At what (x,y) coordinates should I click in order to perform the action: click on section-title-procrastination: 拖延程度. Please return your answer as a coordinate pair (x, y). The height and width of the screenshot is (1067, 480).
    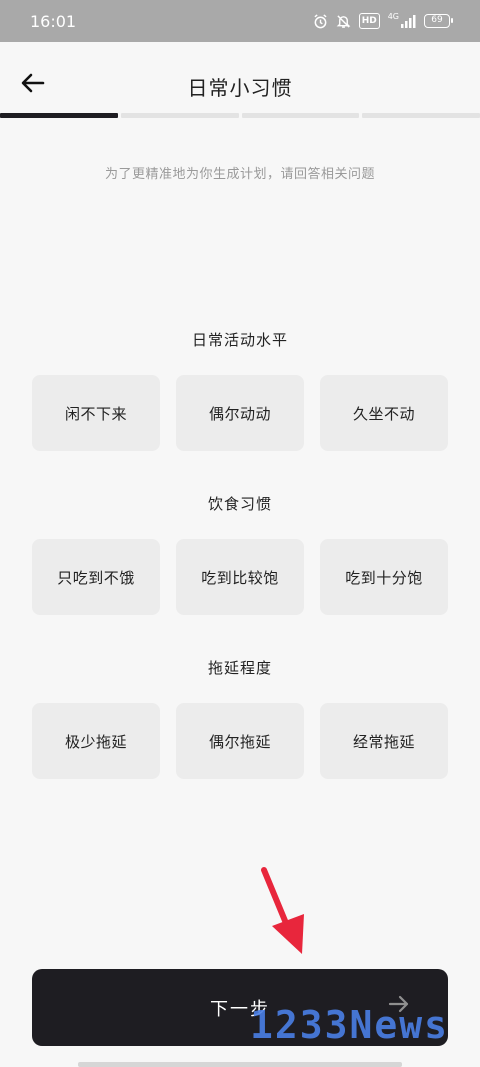
    Looking at the image, I should click on (239, 668).